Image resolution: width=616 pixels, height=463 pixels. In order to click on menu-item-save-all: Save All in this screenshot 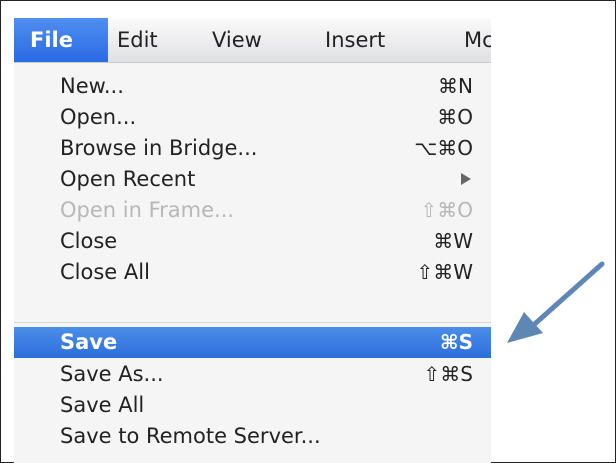, I will do `click(252, 405)`.